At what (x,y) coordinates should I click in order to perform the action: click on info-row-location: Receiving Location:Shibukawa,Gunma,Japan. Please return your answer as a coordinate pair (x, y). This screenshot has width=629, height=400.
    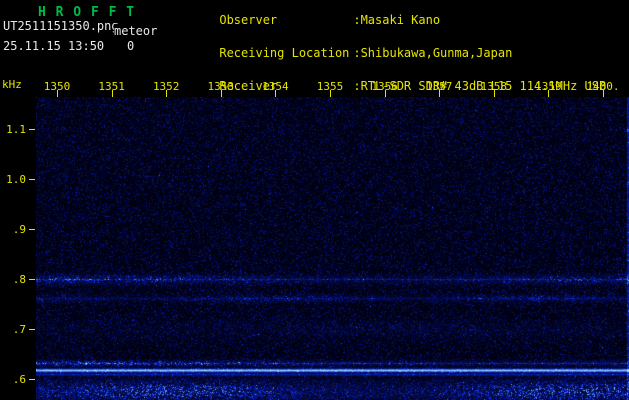
    Looking at the image, I should click on (391, 53).